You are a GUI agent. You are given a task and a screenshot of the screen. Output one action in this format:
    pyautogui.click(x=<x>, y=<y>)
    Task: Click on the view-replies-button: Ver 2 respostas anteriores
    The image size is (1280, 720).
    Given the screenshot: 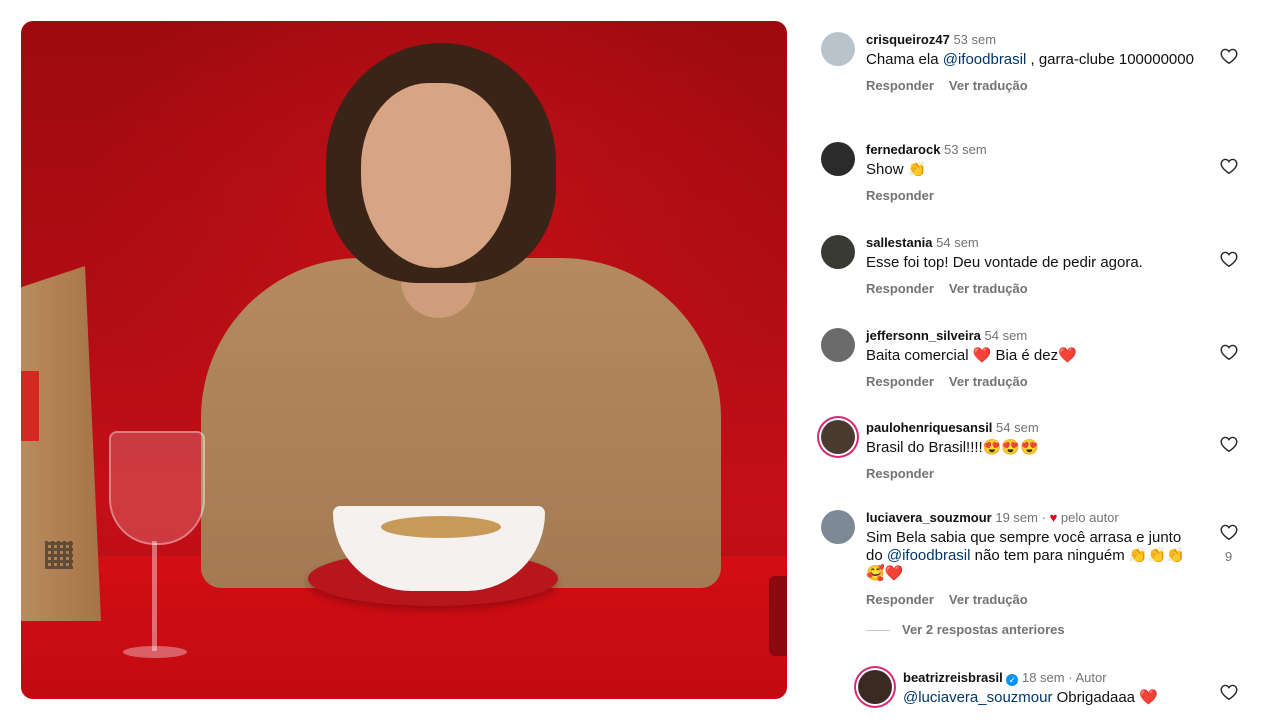 What is the action you would take?
    pyautogui.click(x=965, y=629)
    